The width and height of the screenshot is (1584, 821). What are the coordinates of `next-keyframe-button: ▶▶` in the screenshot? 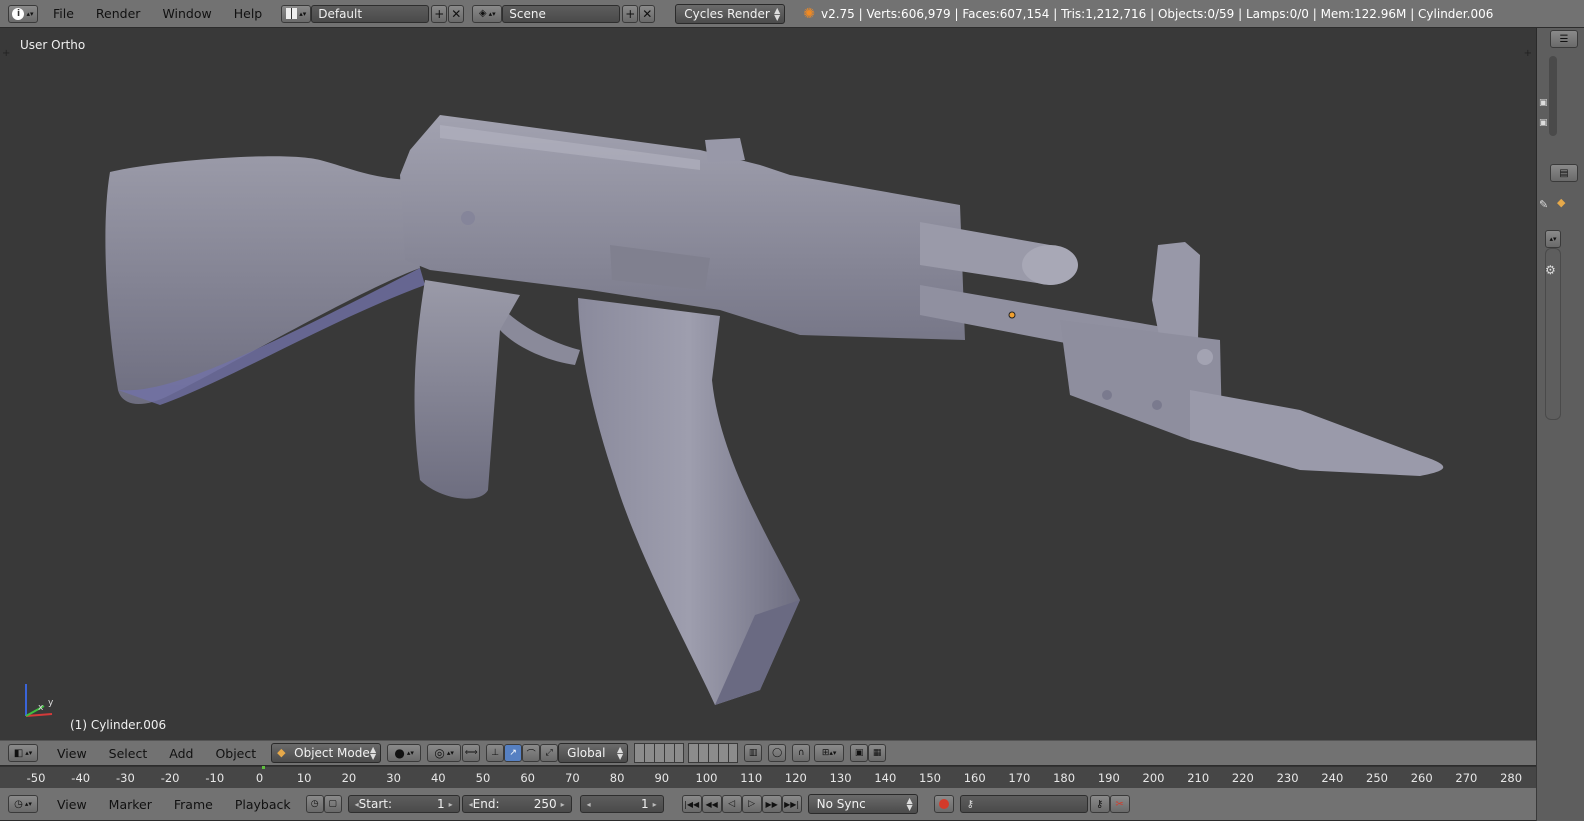 It's located at (771, 804).